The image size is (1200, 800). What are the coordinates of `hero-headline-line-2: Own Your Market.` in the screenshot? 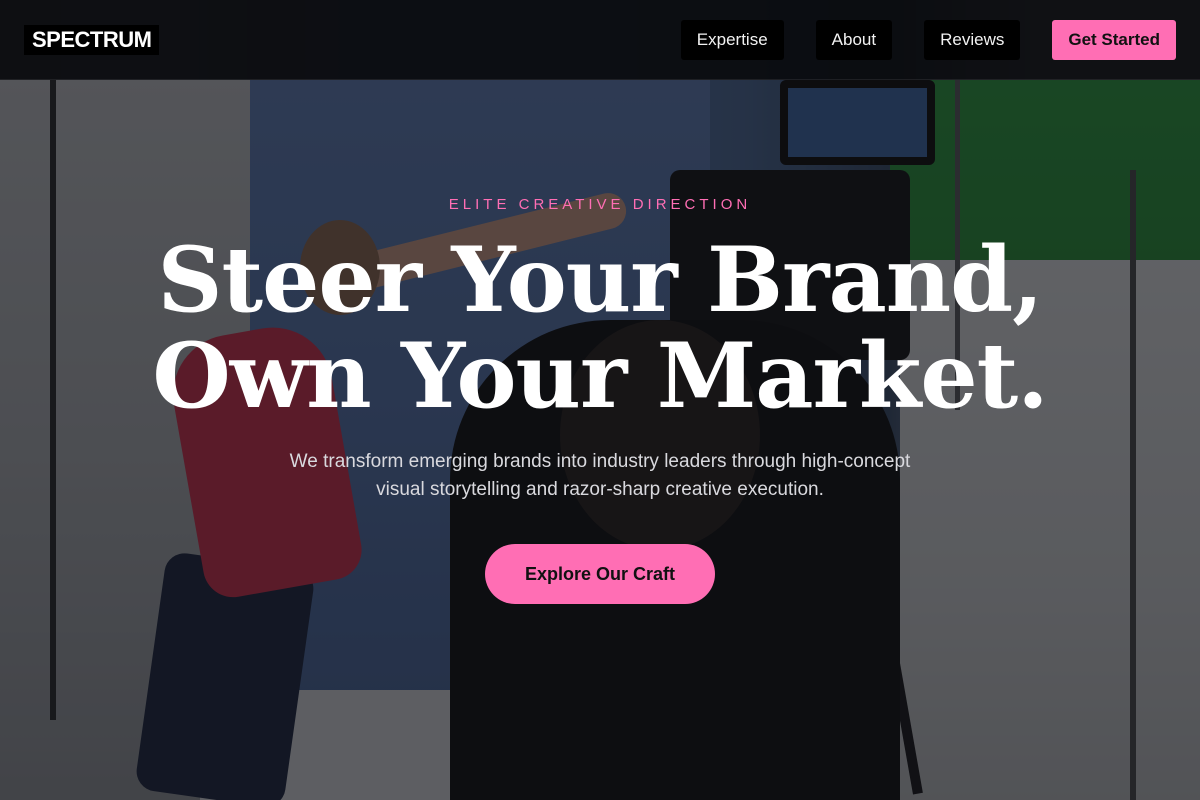 It's located at (600, 376).